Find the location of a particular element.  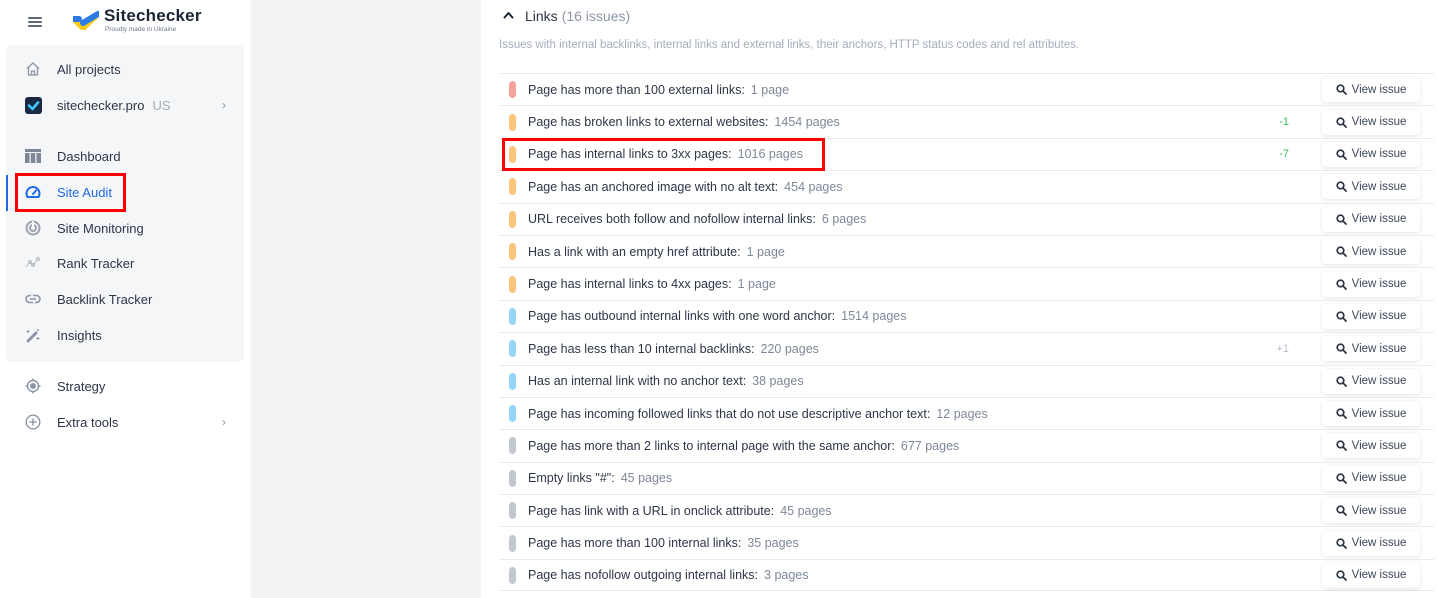

issue-page-count: 220 pages is located at coordinates (789, 348).